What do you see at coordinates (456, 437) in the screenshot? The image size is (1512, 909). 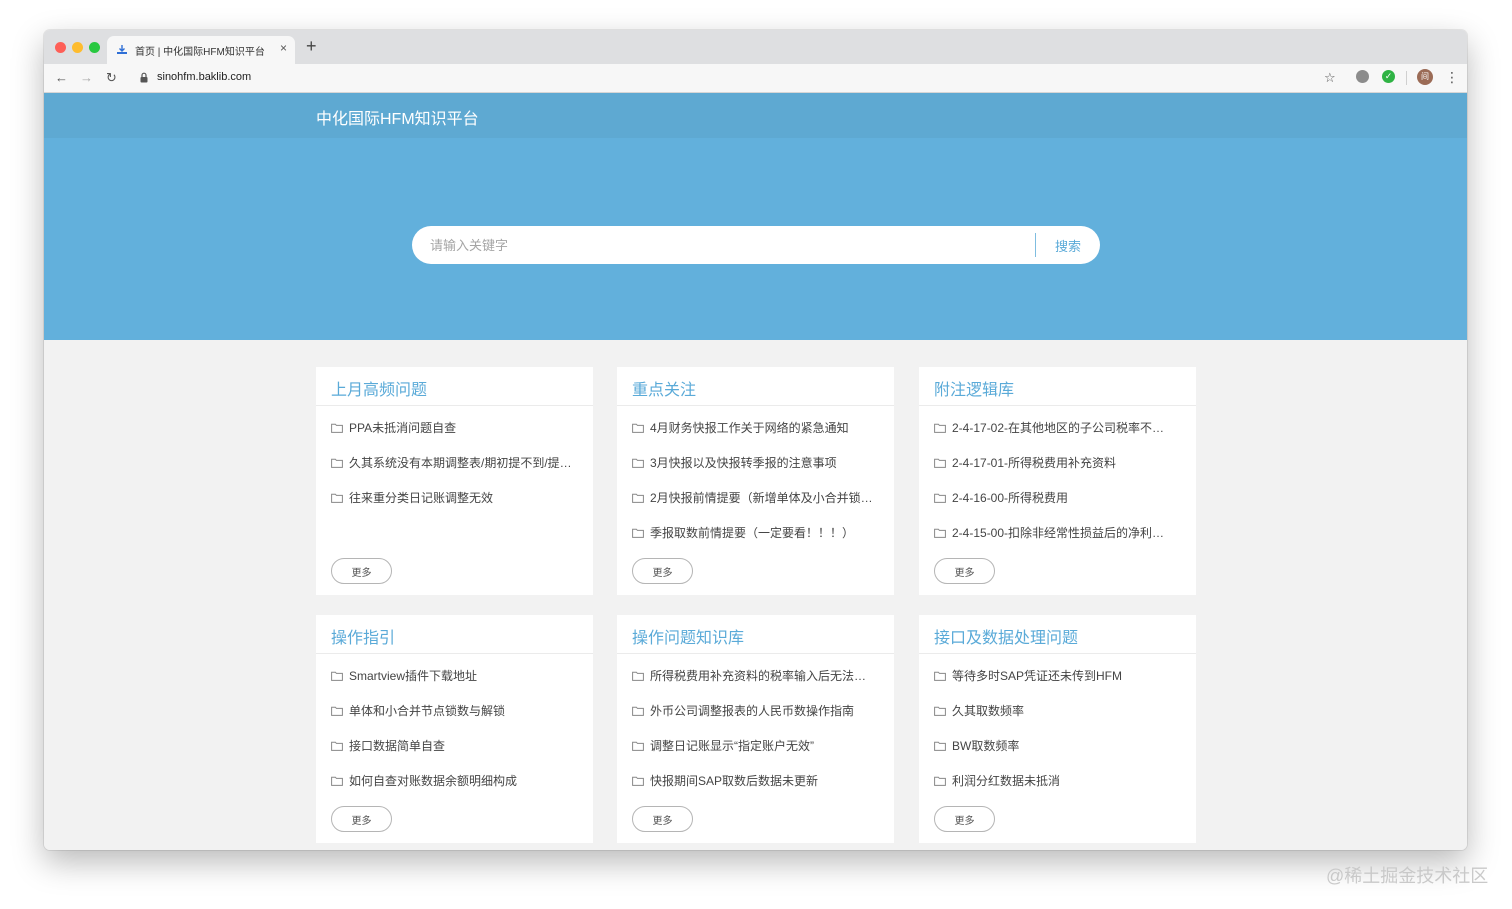 I see `list-item: PPA未抵消问题自查` at bounding box center [456, 437].